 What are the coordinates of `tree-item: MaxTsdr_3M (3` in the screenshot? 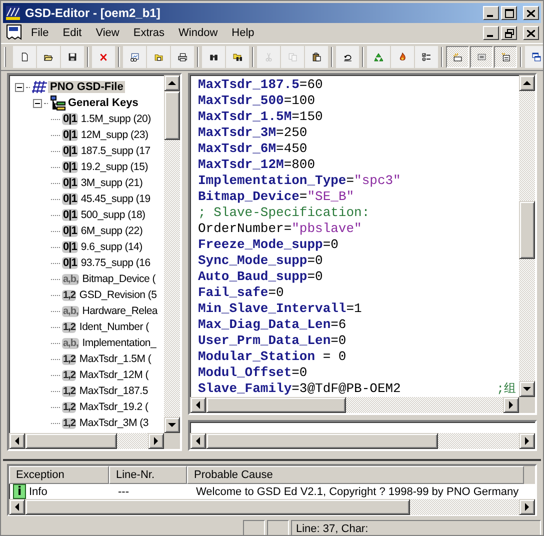 It's located at (114, 423).